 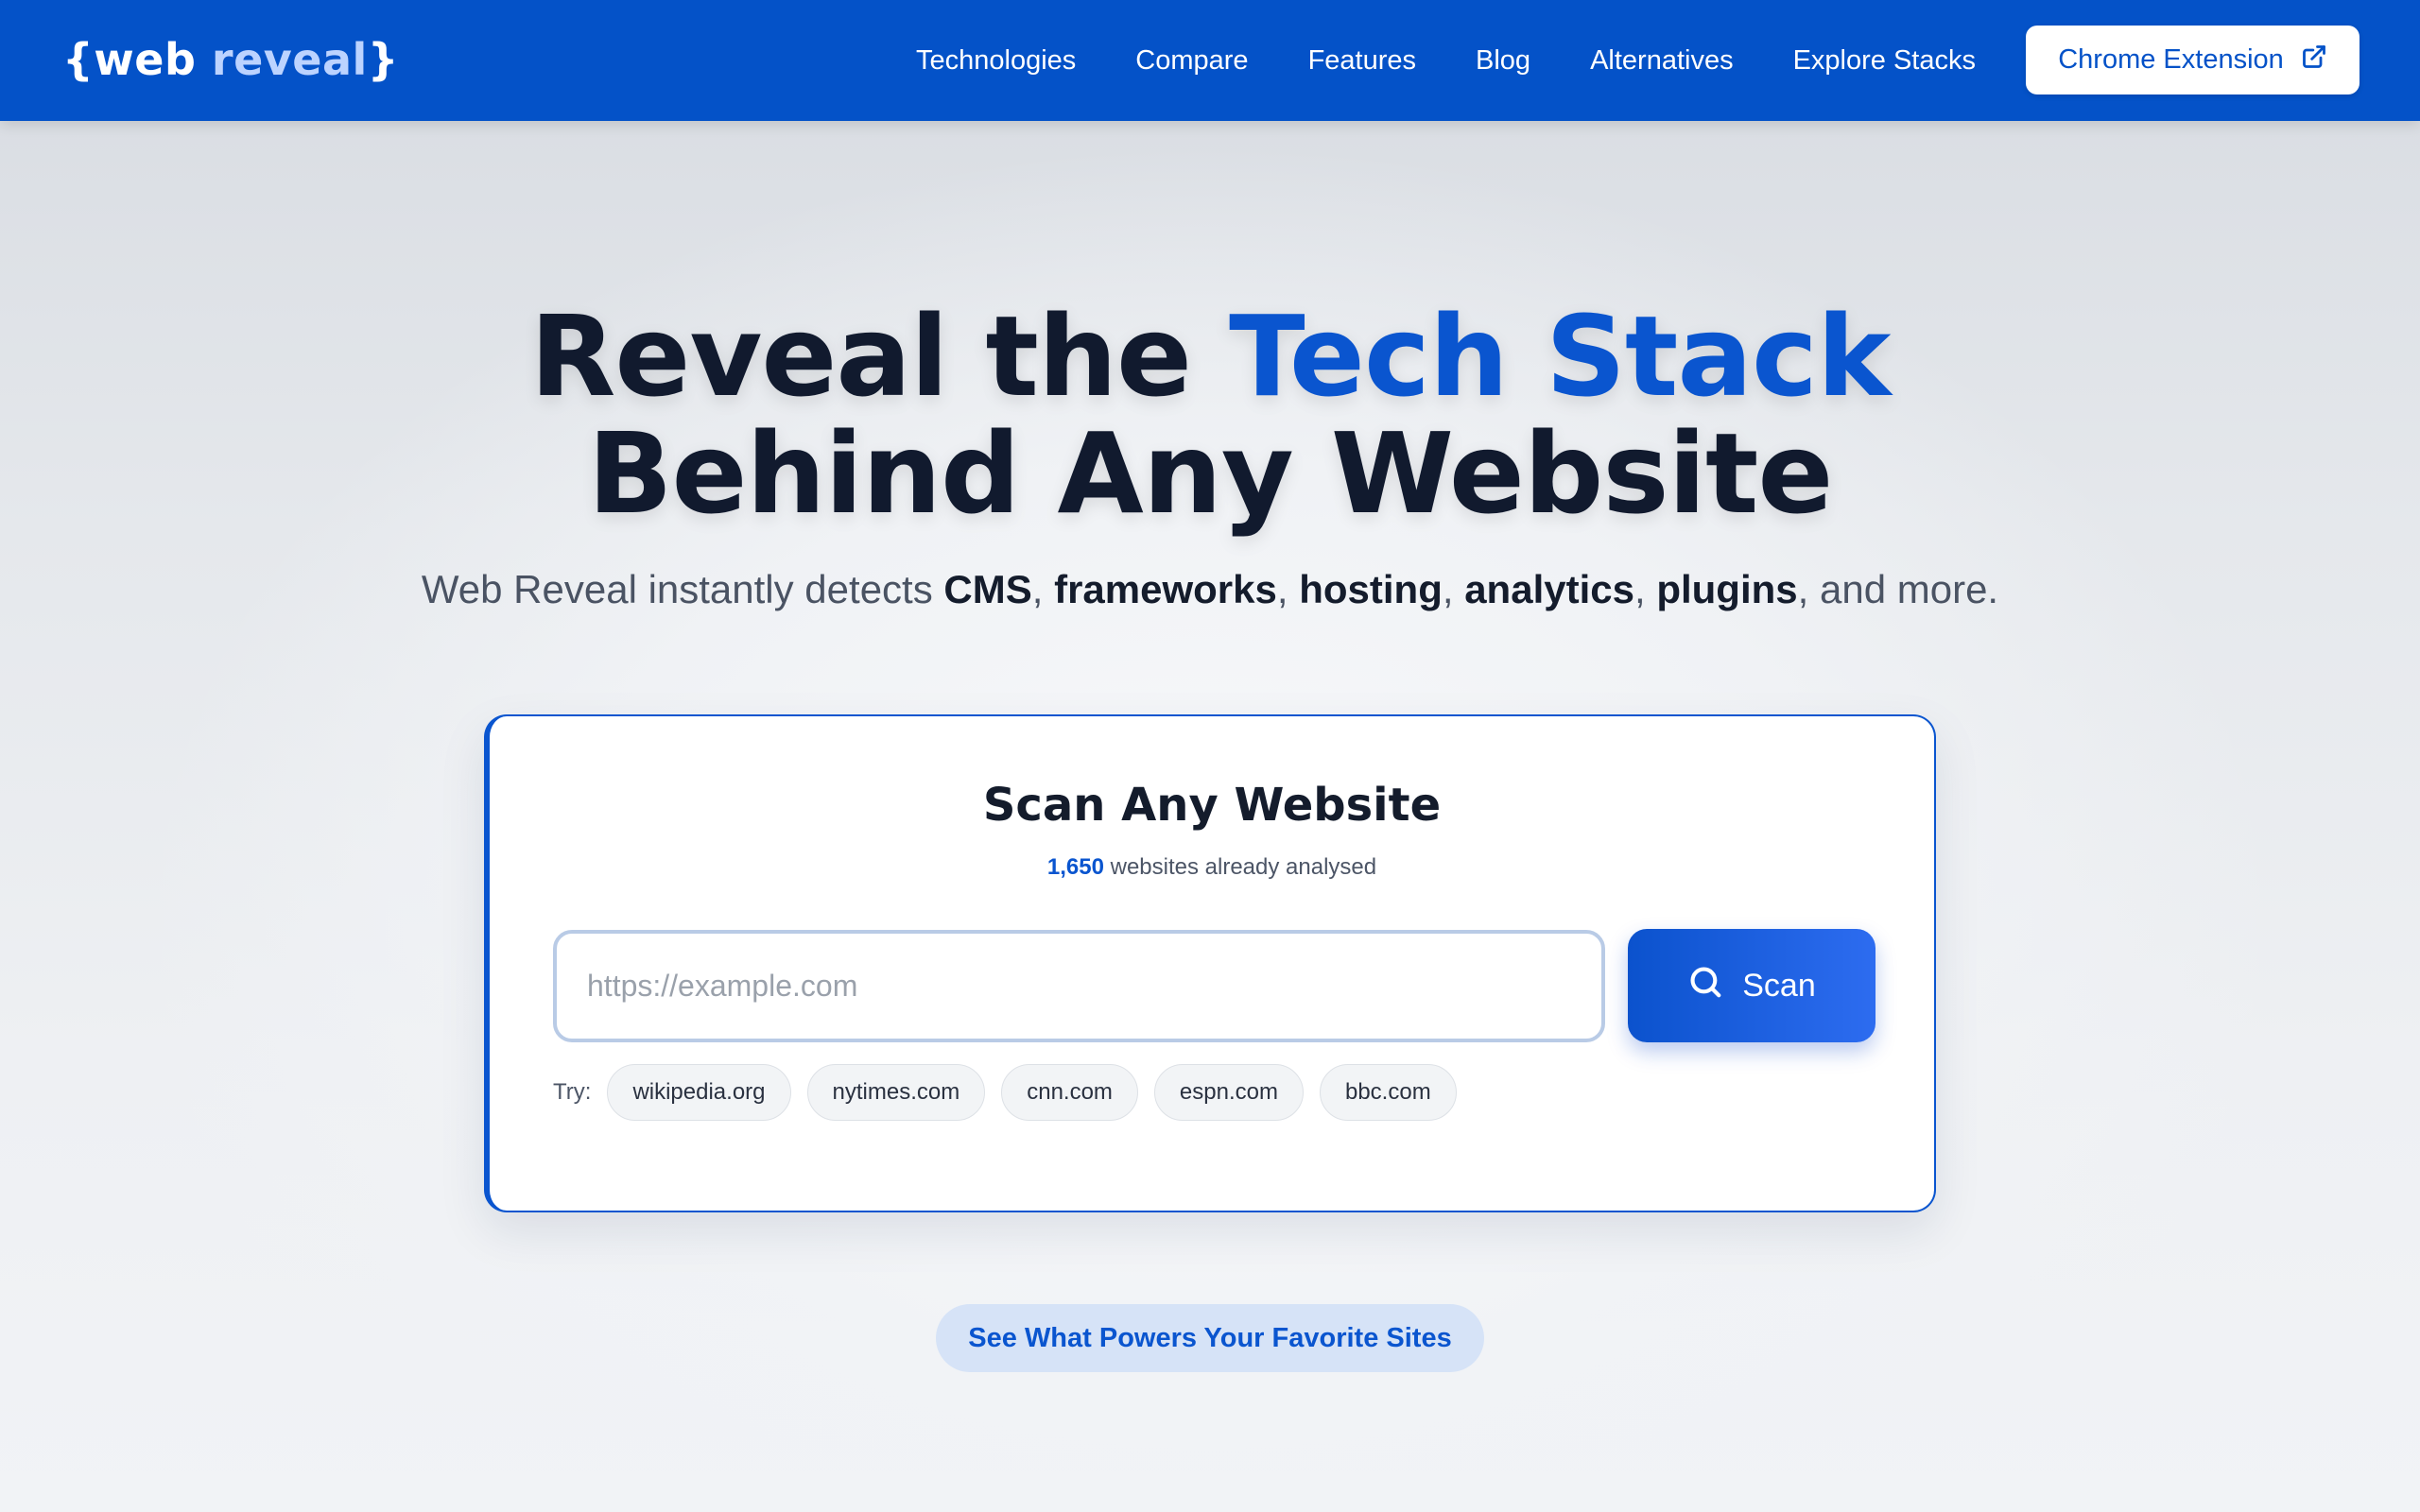 What do you see at coordinates (230, 59) in the screenshot?
I see `site-logo: {web reveal}` at bounding box center [230, 59].